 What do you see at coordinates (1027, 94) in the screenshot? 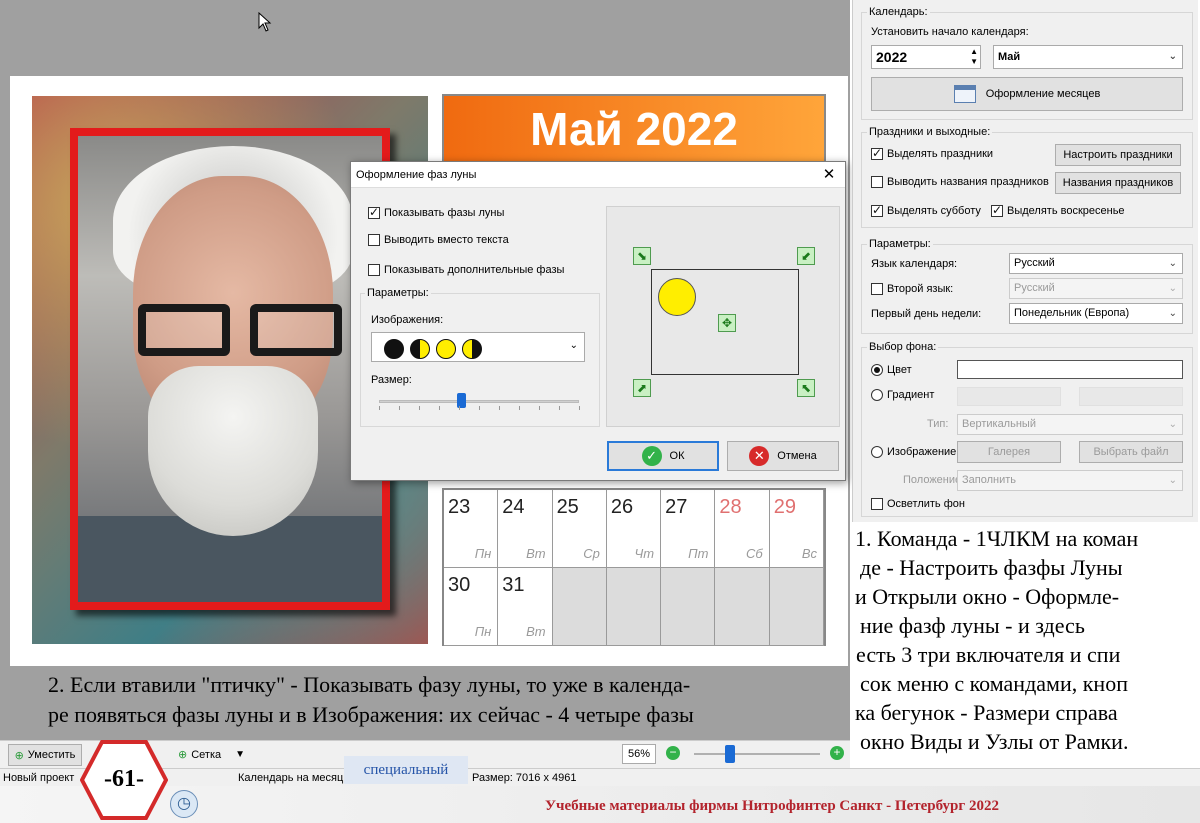
I see `months-design-button: Оформление месяцев` at bounding box center [1027, 94].